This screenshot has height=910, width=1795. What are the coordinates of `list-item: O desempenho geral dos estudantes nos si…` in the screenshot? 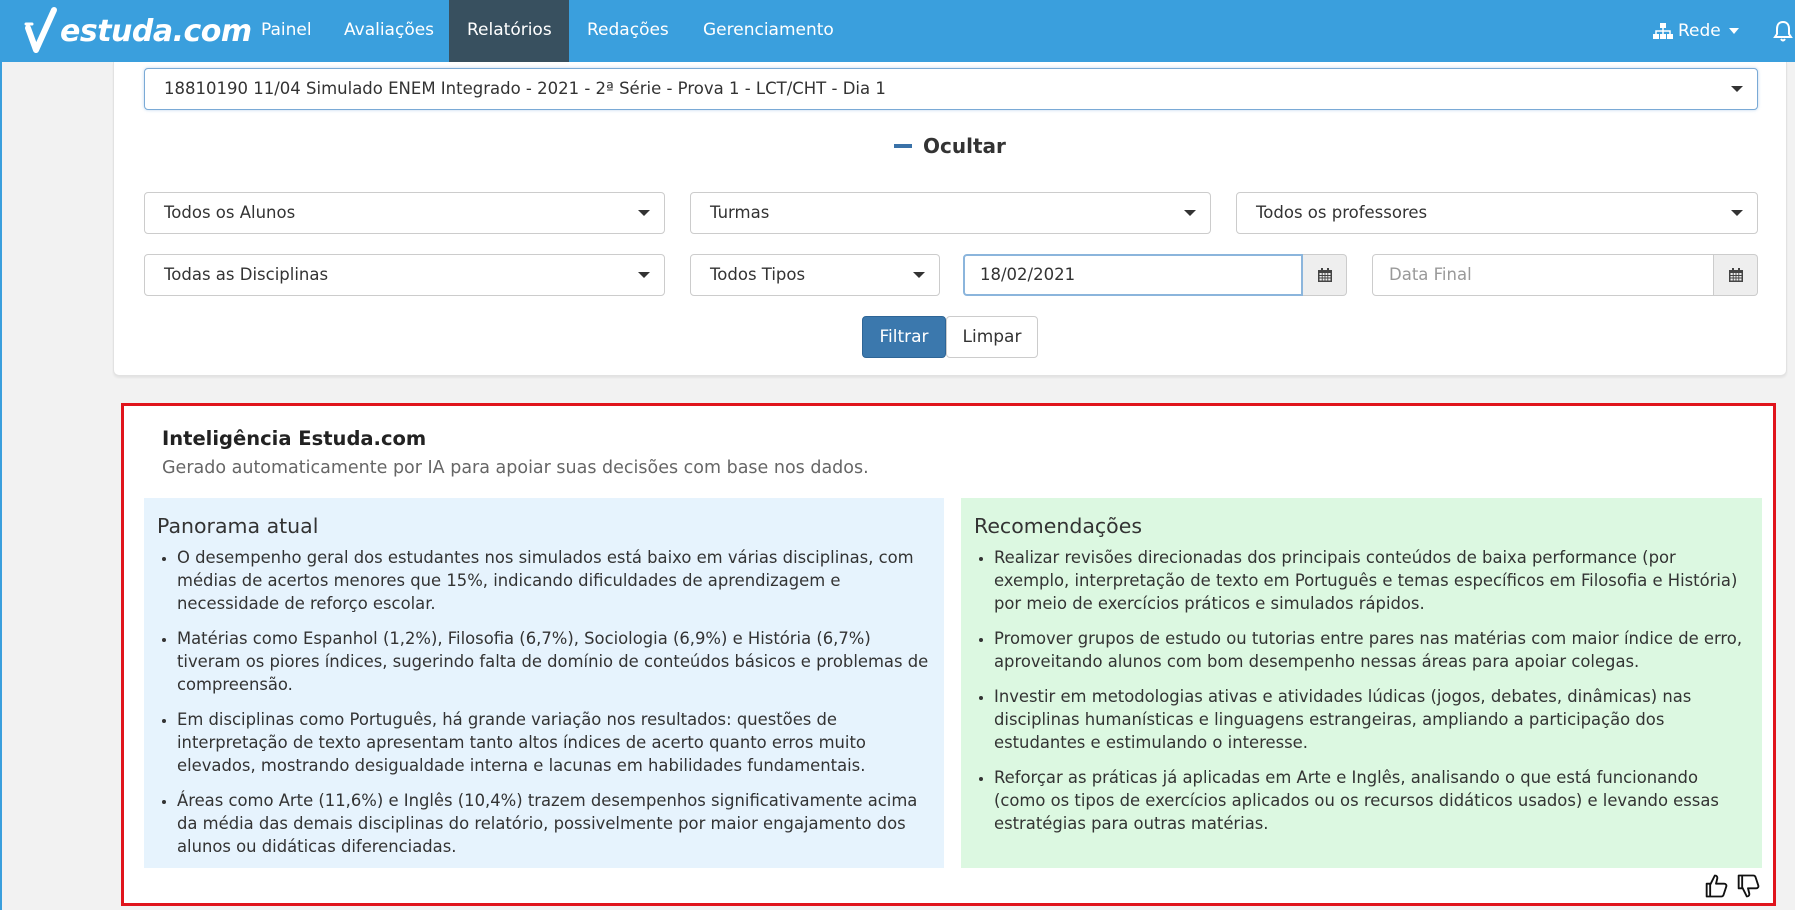 It's located at (554, 580).